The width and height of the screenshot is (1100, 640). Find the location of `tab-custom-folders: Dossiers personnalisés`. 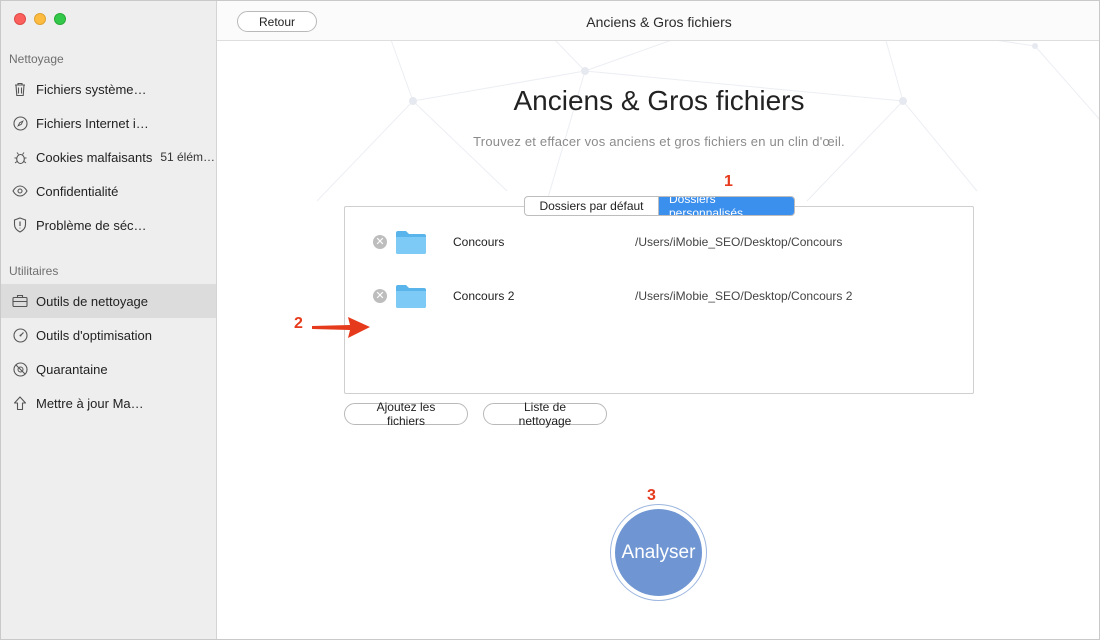

tab-custom-folders: Dossiers personnalisés is located at coordinates (726, 206).